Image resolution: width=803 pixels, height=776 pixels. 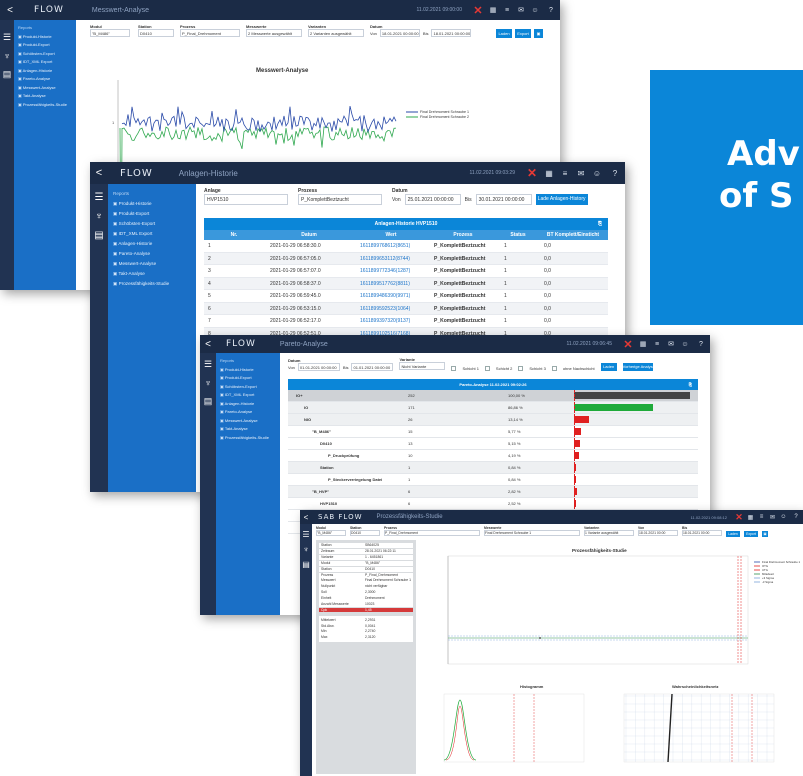 What do you see at coordinates (274, 33) in the screenshot?
I see `messwerte-select: 2 Messwerte ausgewählt` at bounding box center [274, 33].